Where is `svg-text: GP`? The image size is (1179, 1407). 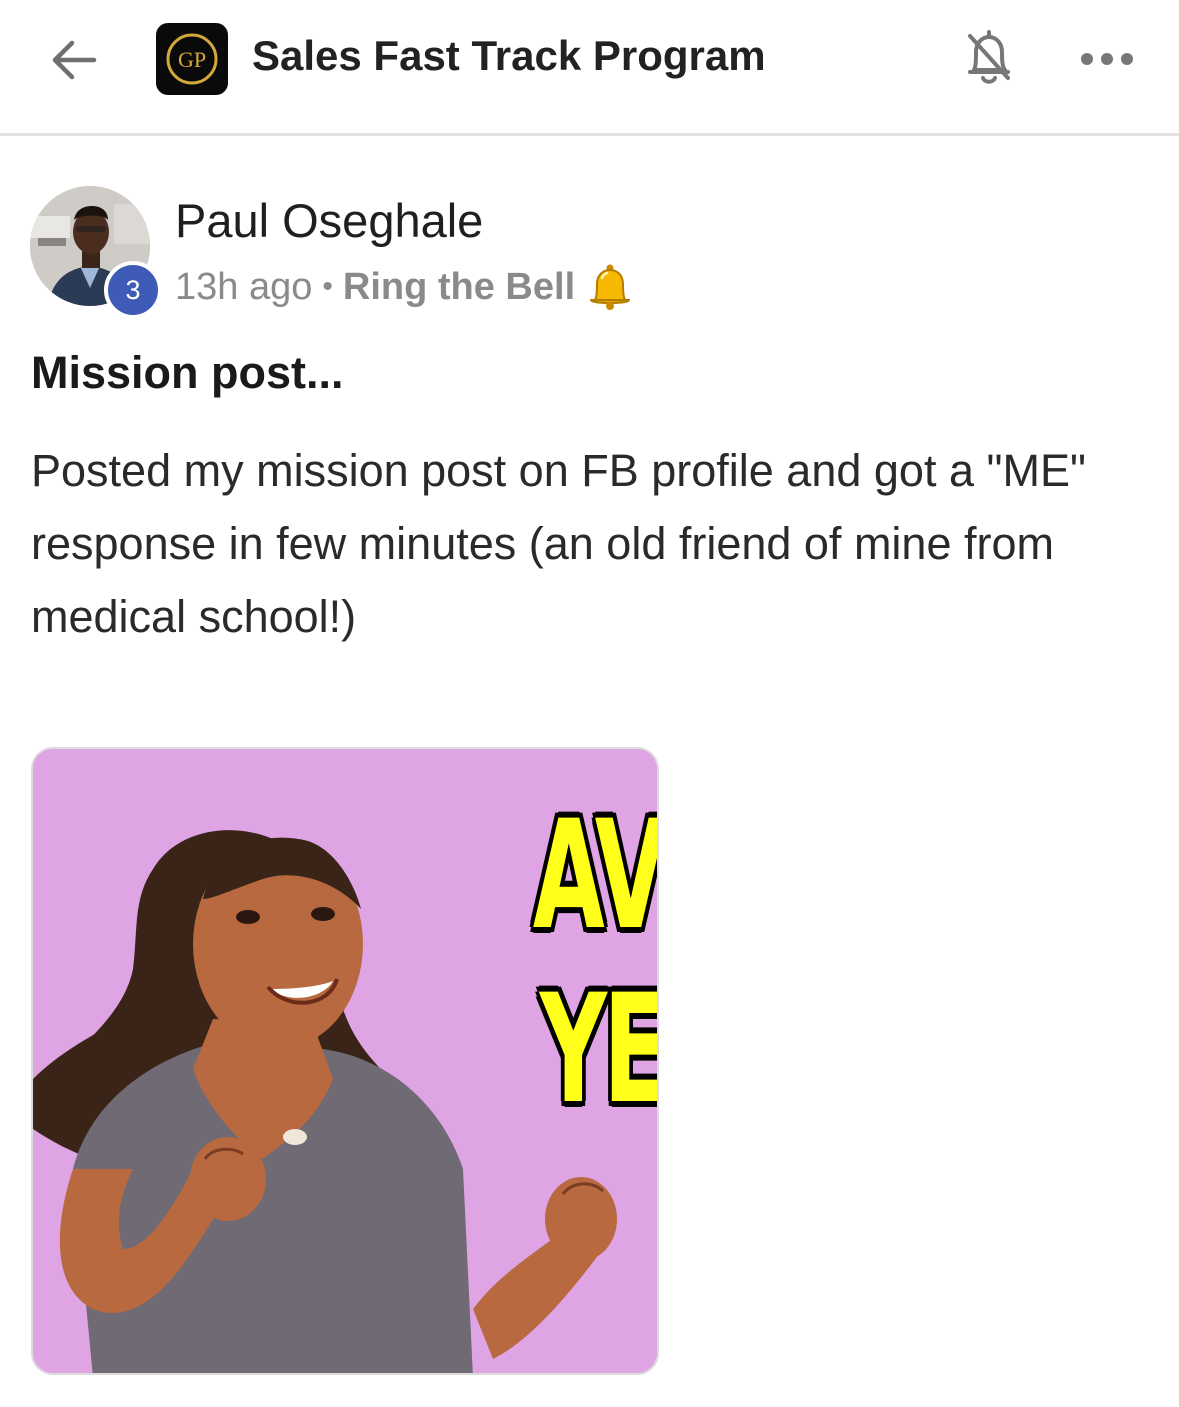 svg-text: GP is located at coordinates (192, 59).